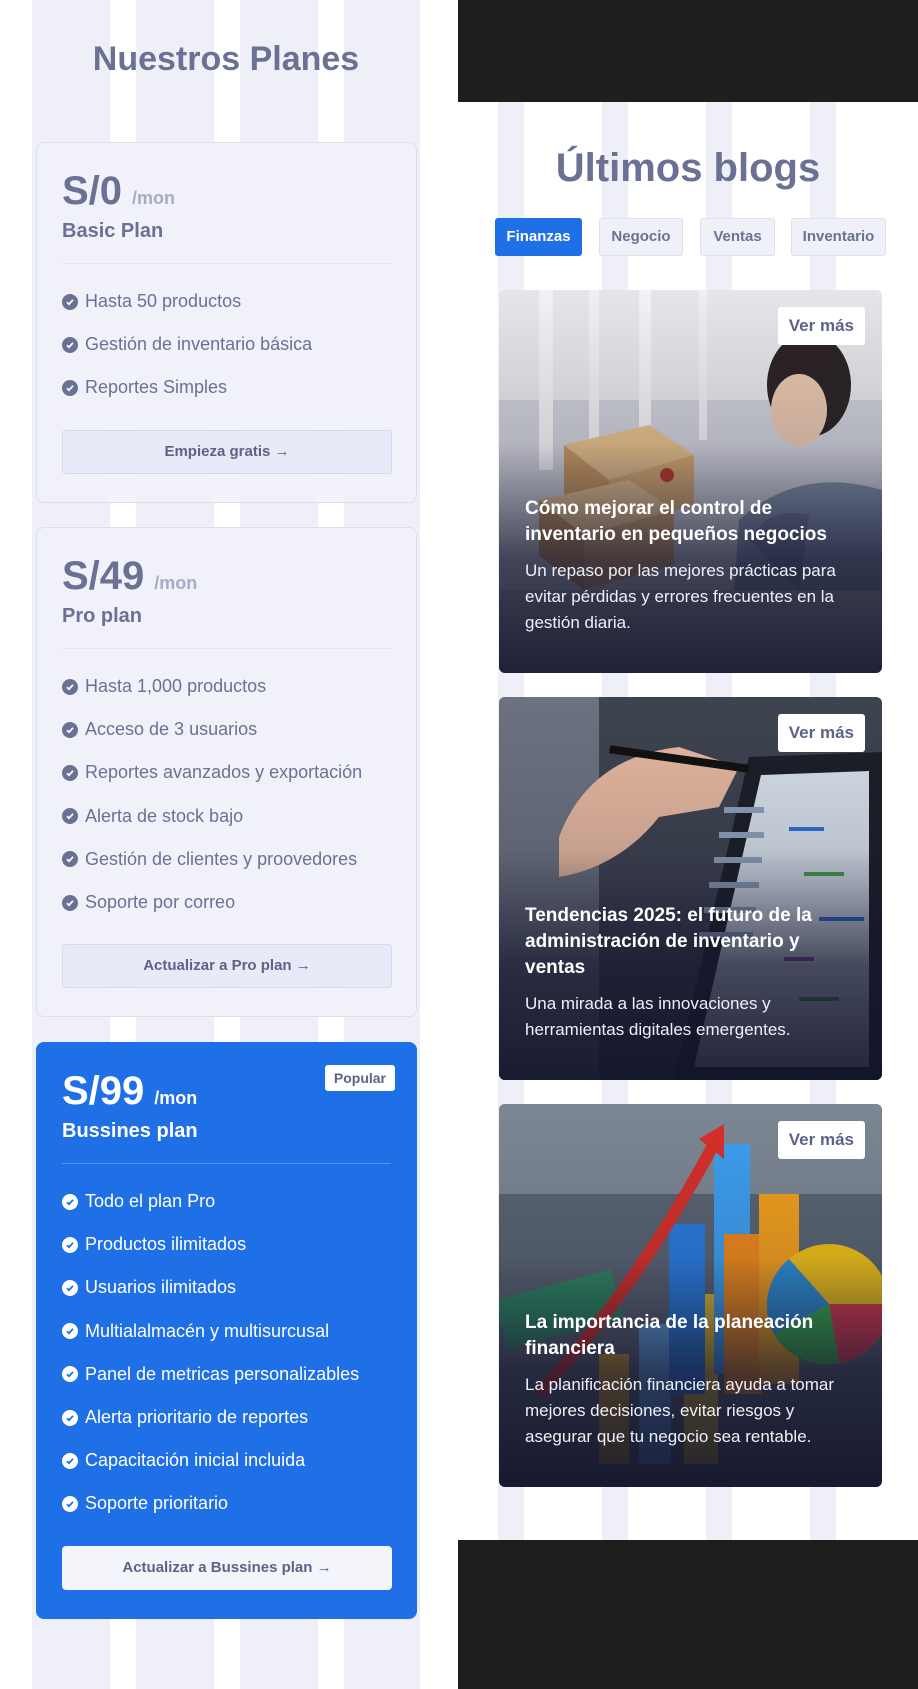 Image resolution: width=918 pixels, height=1689 pixels. I want to click on feature-label: Soporte prioritario, so click(157, 1503).